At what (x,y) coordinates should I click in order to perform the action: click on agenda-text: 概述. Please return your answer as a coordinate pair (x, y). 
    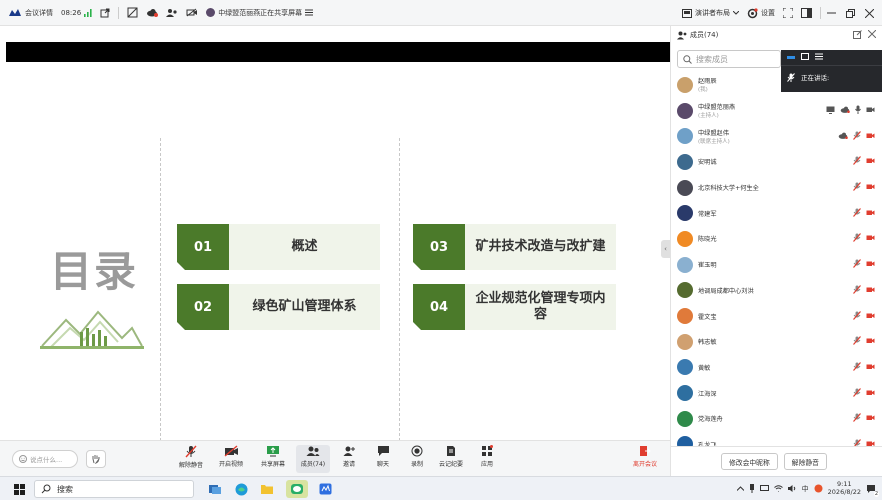
    Looking at the image, I should click on (304, 247).